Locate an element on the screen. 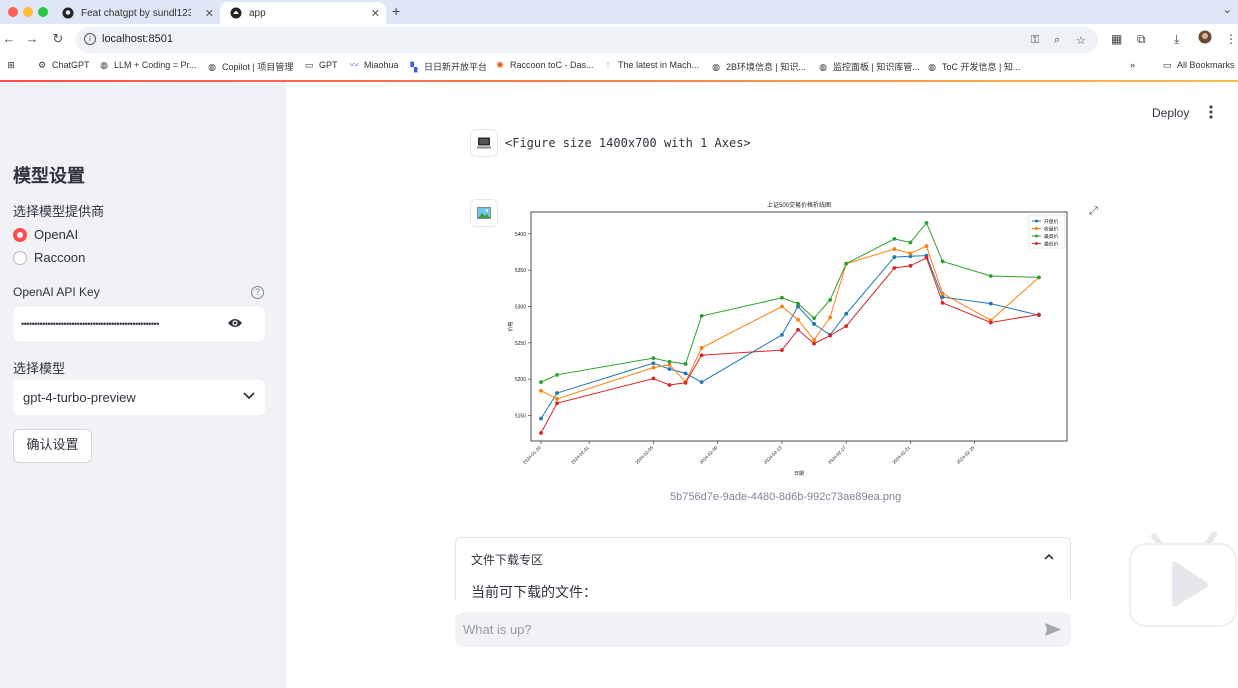  reload-icon: ↻ is located at coordinates (58, 39).